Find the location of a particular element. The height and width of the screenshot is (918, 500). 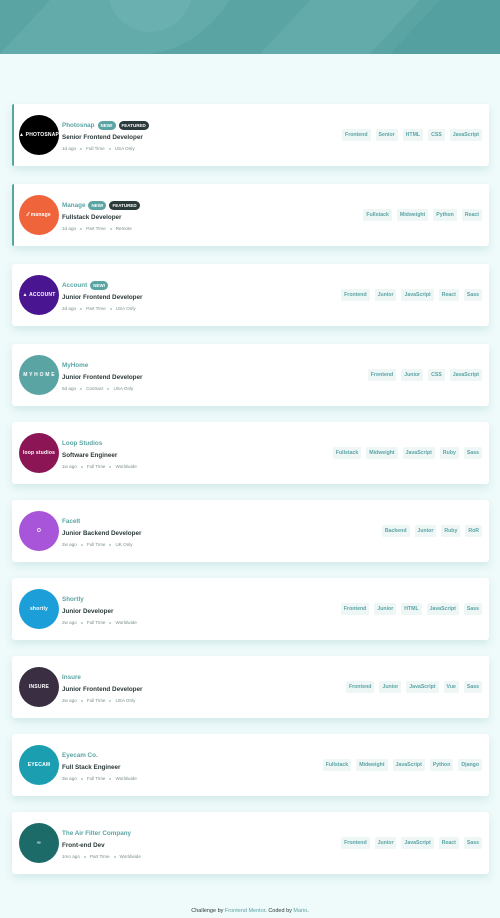

logo-text: ▲ ACCOUNT is located at coordinates (39, 295).